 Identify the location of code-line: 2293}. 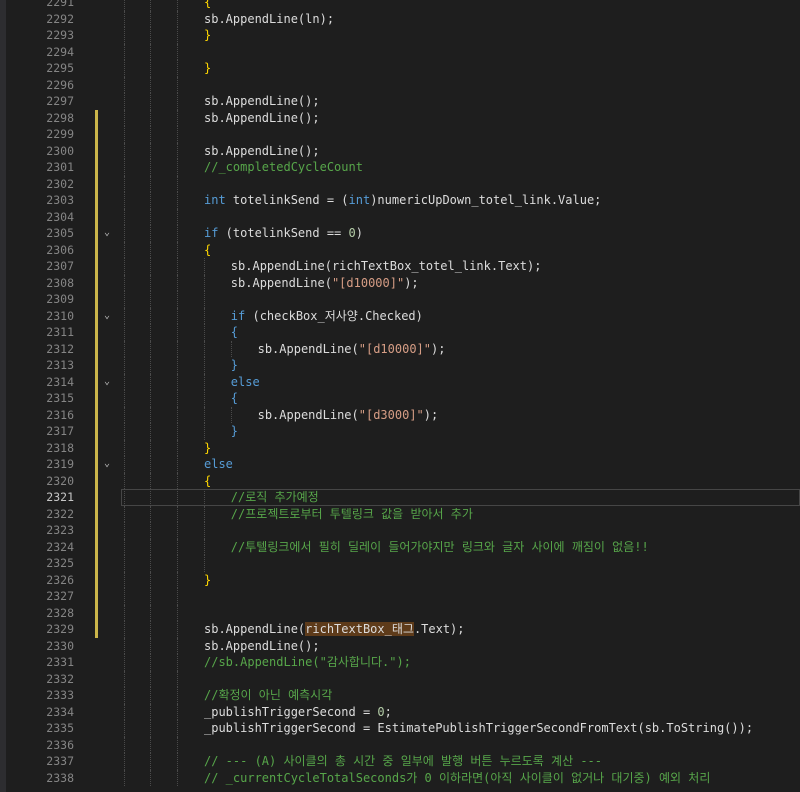
(400, 35).